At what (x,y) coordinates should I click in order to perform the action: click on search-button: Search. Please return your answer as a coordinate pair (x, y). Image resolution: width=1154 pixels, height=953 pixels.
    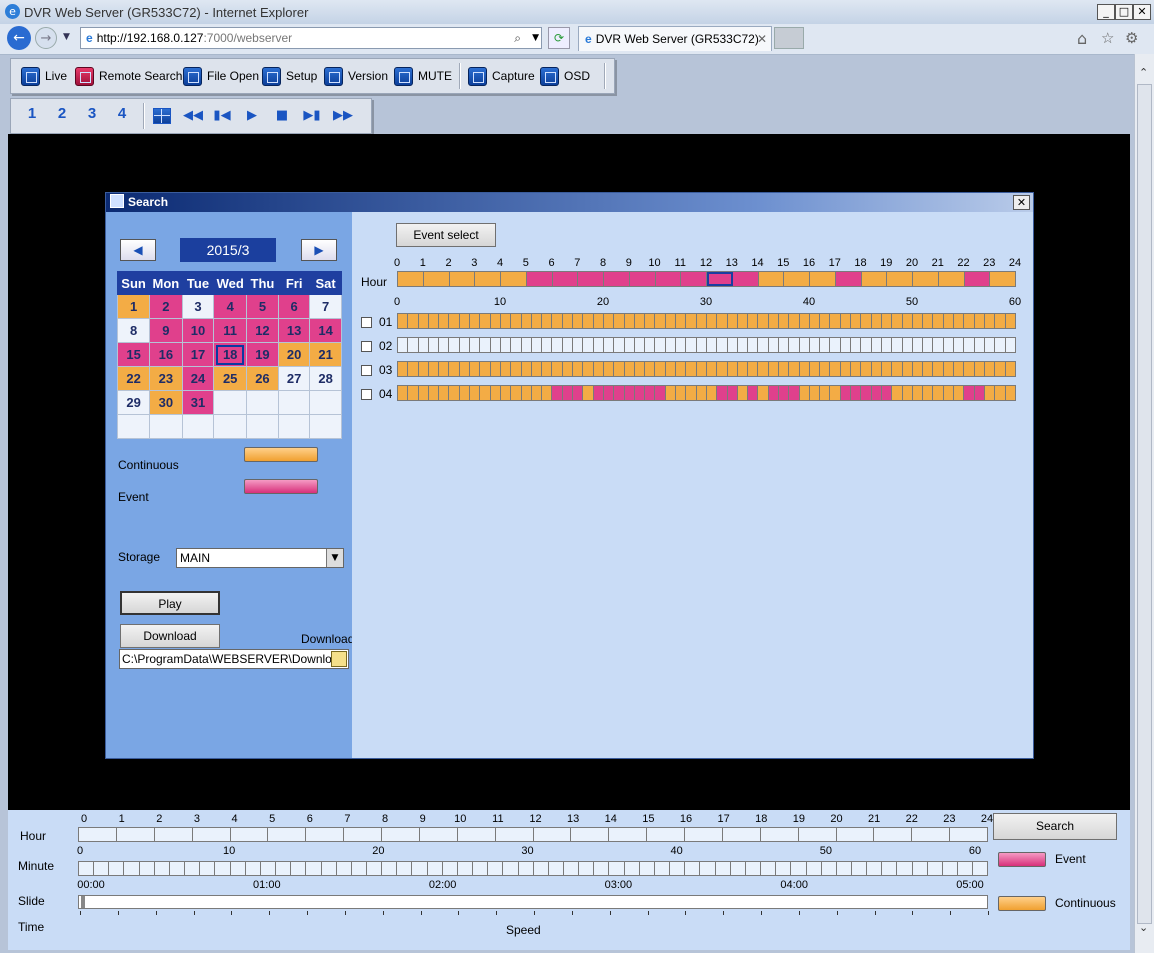
    Looking at the image, I should click on (1055, 826).